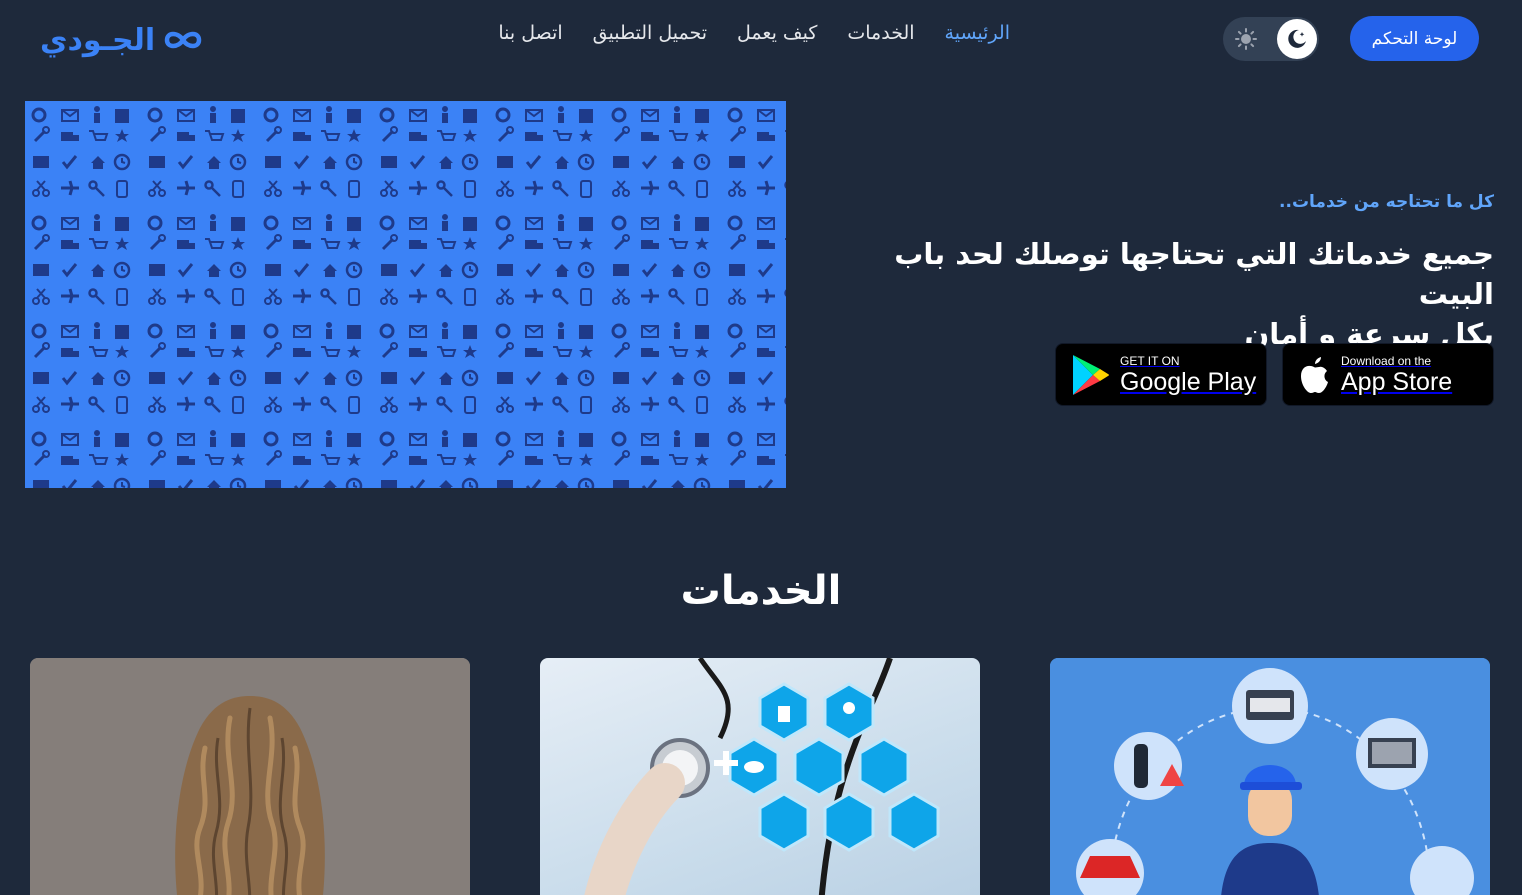 The height and width of the screenshot is (895, 1522). I want to click on logo: الجـودي, so click(122, 40).